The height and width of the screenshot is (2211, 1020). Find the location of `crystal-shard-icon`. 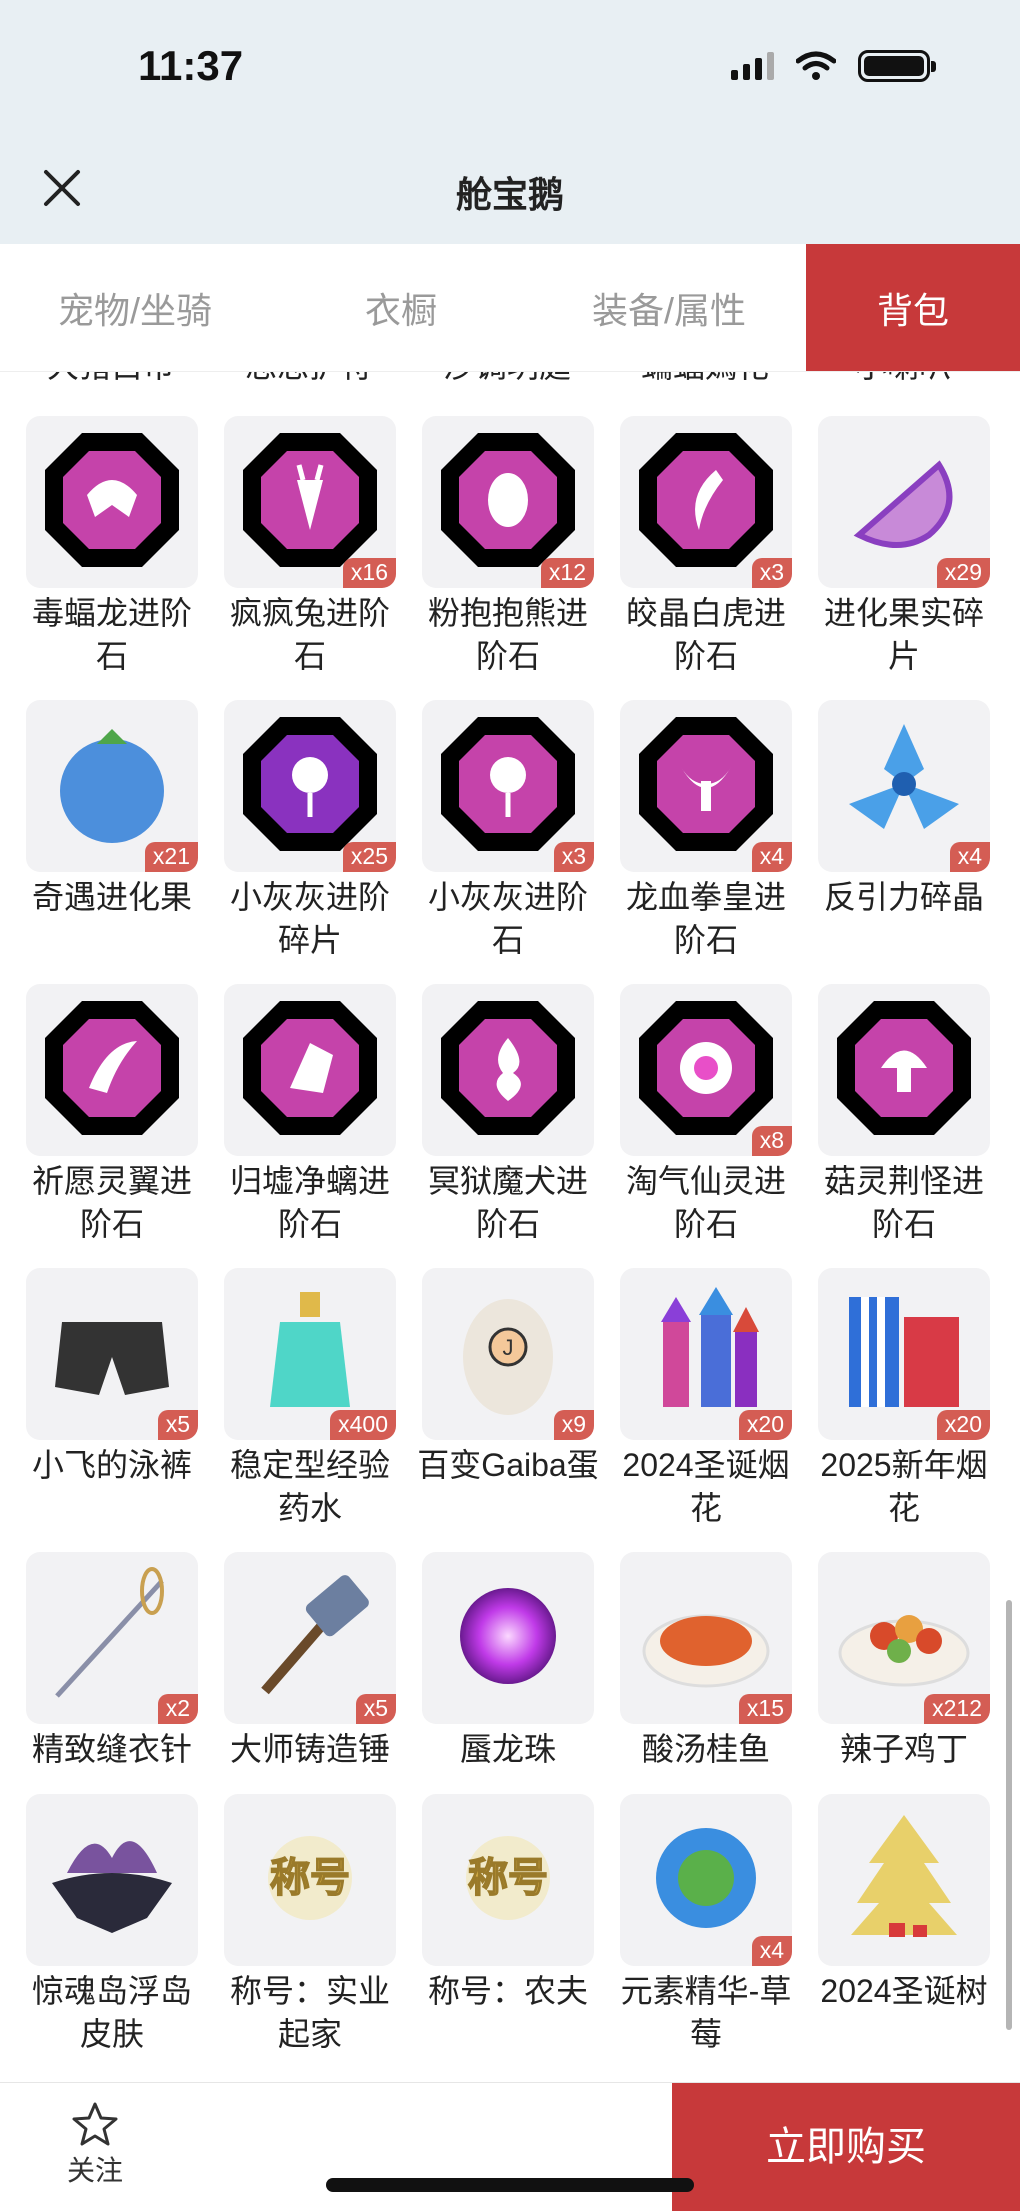

crystal-shard-icon is located at coordinates (904, 786).